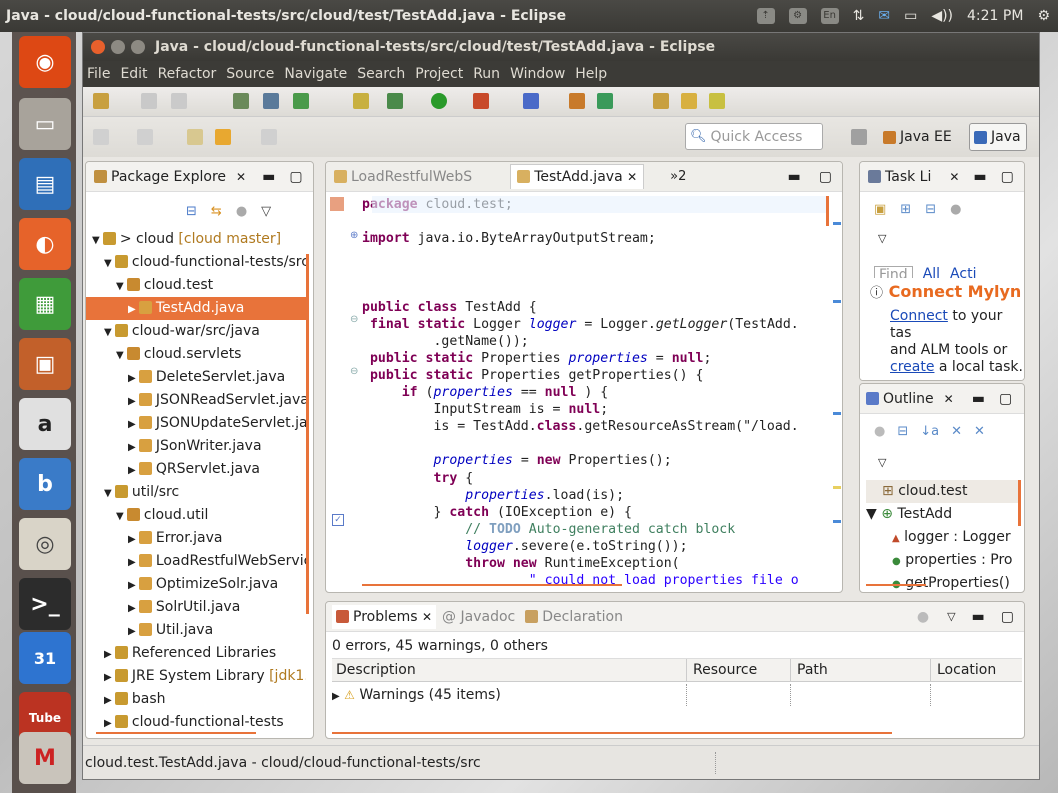 This screenshot has height=793, width=1058. Describe the element at coordinates (271, 101) in the screenshot. I see `terminal-toolbar-icon` at that location.